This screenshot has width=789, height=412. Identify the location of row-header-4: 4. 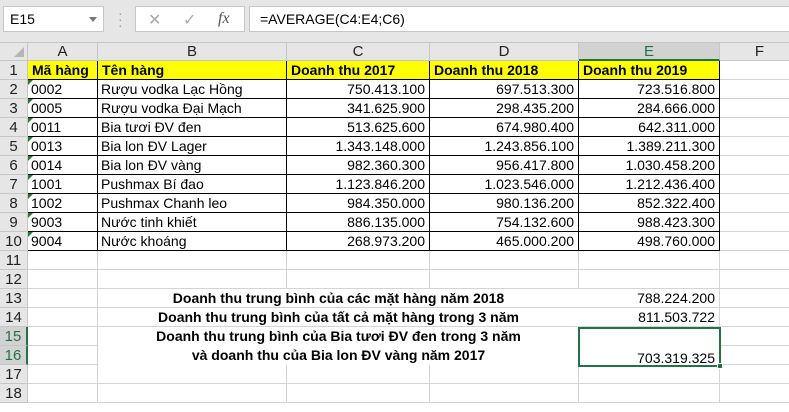
(14, 127).